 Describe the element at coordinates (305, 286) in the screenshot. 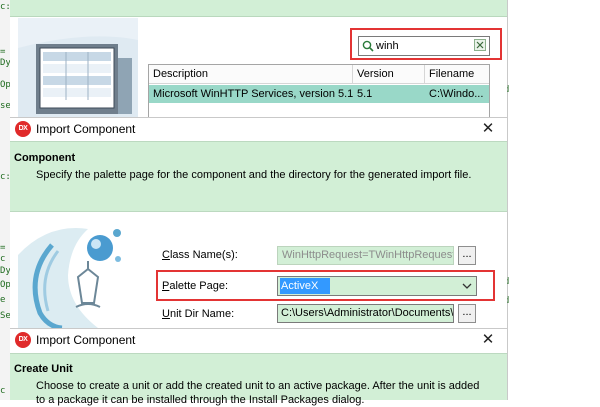

I see `palette-page-value: ActiveX` at that location.